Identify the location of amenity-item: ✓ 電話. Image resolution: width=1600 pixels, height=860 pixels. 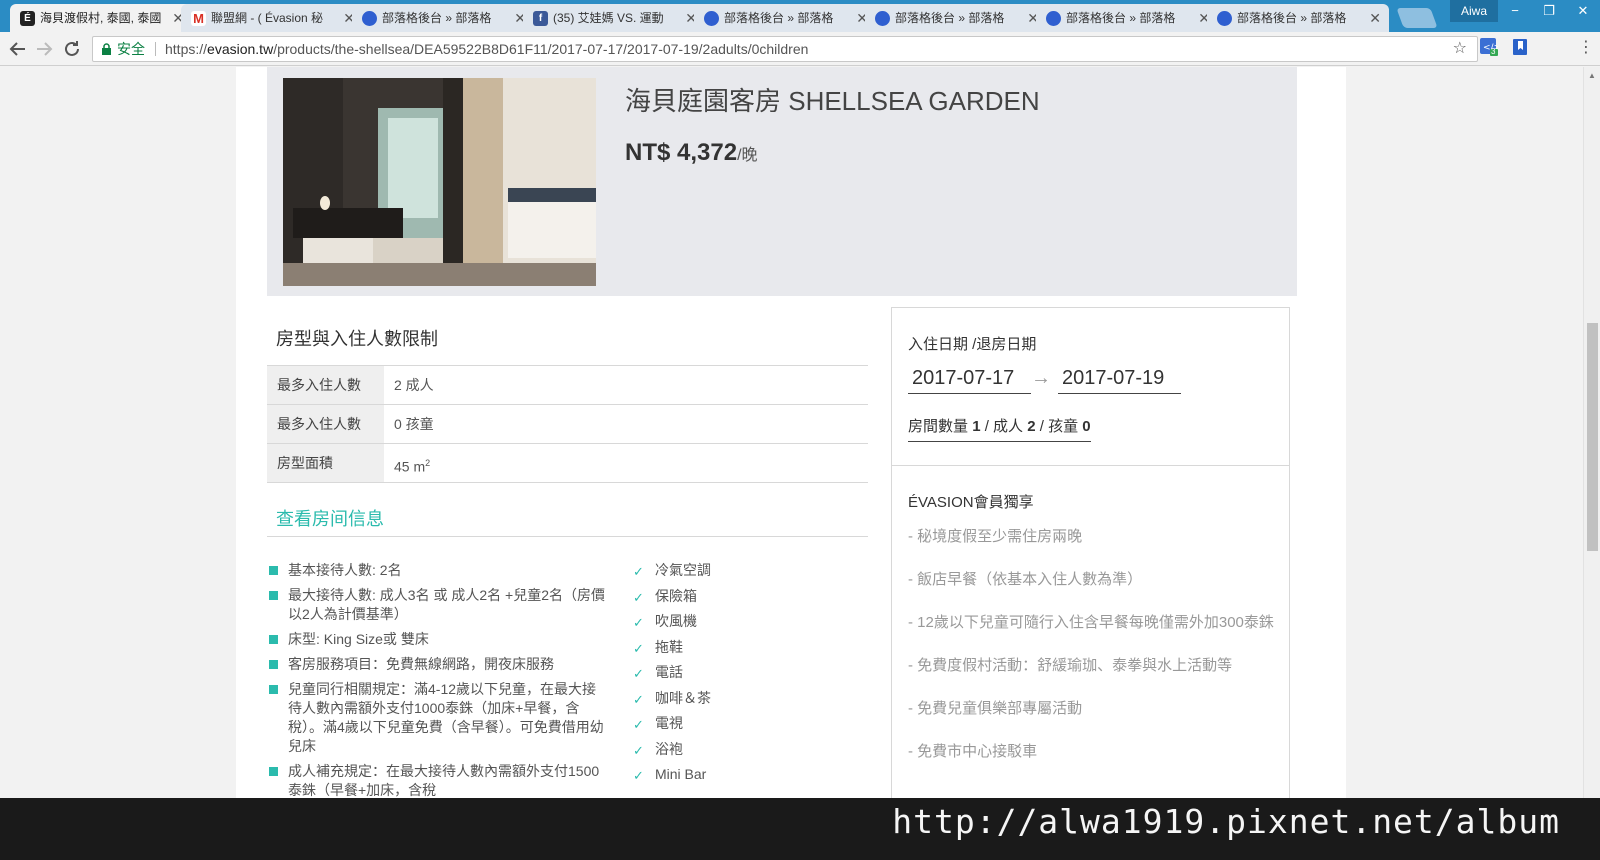
(672, 676).